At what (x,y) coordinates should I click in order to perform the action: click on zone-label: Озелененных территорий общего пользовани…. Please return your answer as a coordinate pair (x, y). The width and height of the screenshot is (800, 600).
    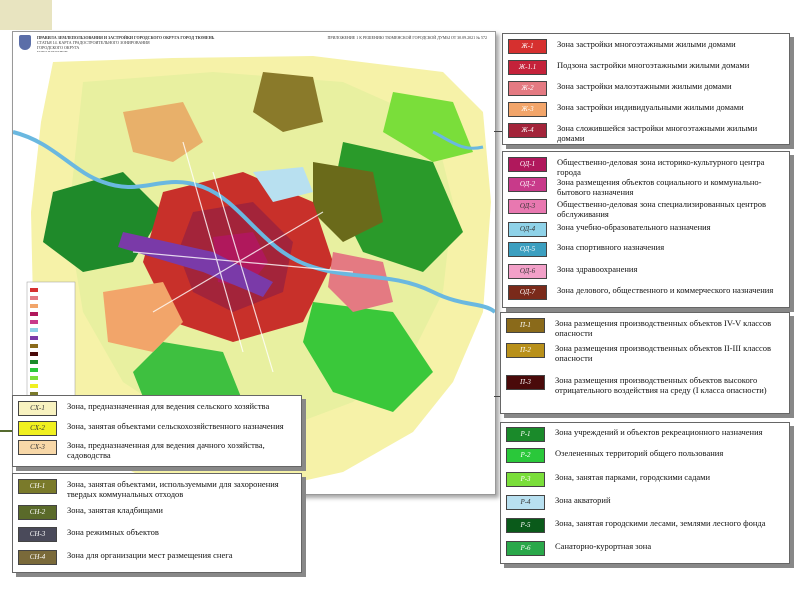
    Looking at the image, I should click on (639, 453).